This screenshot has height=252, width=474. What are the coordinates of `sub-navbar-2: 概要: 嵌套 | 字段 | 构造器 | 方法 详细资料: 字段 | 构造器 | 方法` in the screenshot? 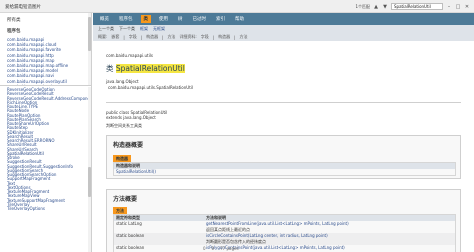 It's located at (283, 37).